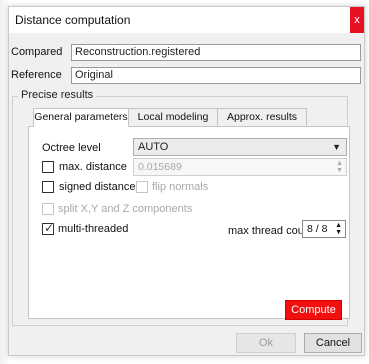 The image size is (369, 364). Describe the element at coordinates (186, 20) in the screenshot. I see `title-bar: Distance computation x` at that location.